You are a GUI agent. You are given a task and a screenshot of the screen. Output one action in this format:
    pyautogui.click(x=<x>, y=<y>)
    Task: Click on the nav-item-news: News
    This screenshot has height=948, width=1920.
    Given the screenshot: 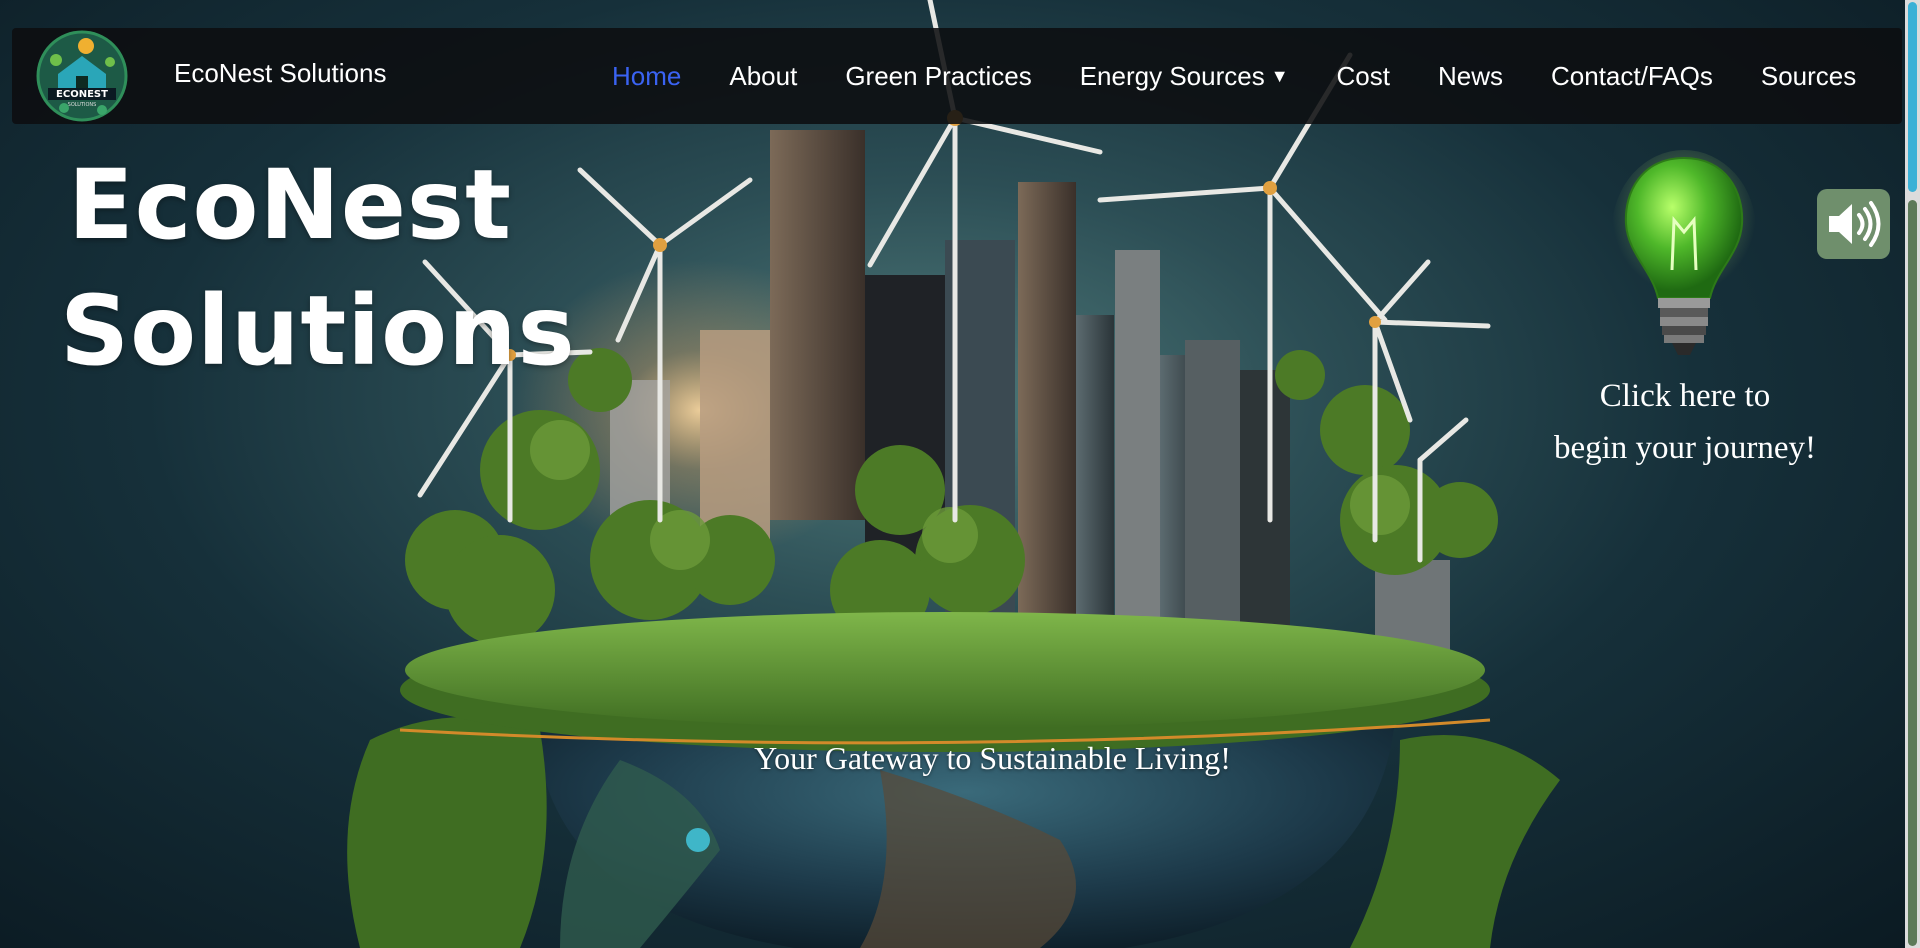 What is the action you would take?
    pyautogui.click(x=1470, y=76)
    